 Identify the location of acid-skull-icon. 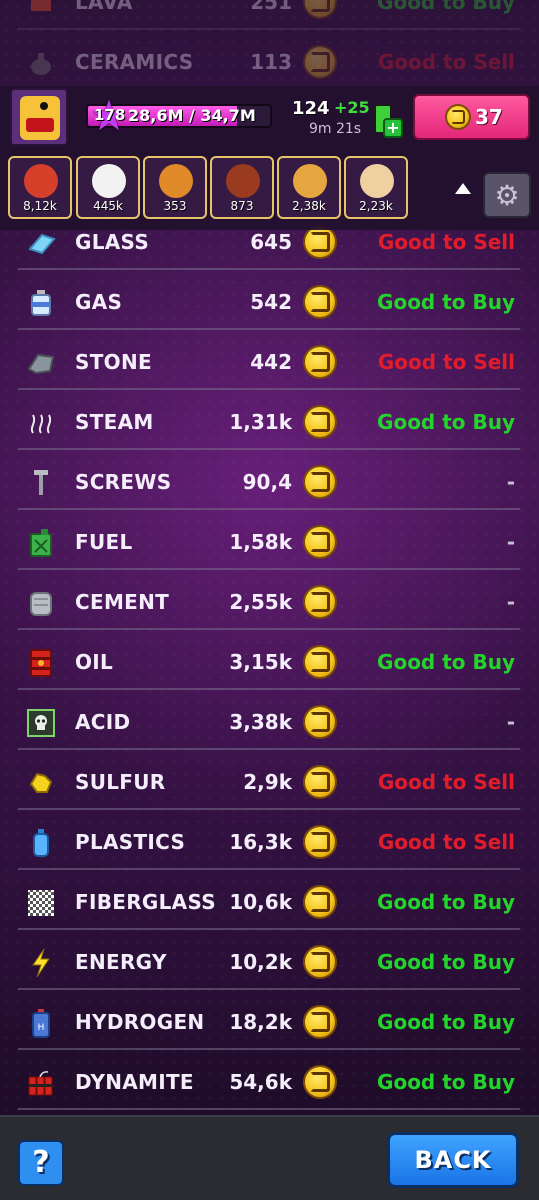
(41, 723).